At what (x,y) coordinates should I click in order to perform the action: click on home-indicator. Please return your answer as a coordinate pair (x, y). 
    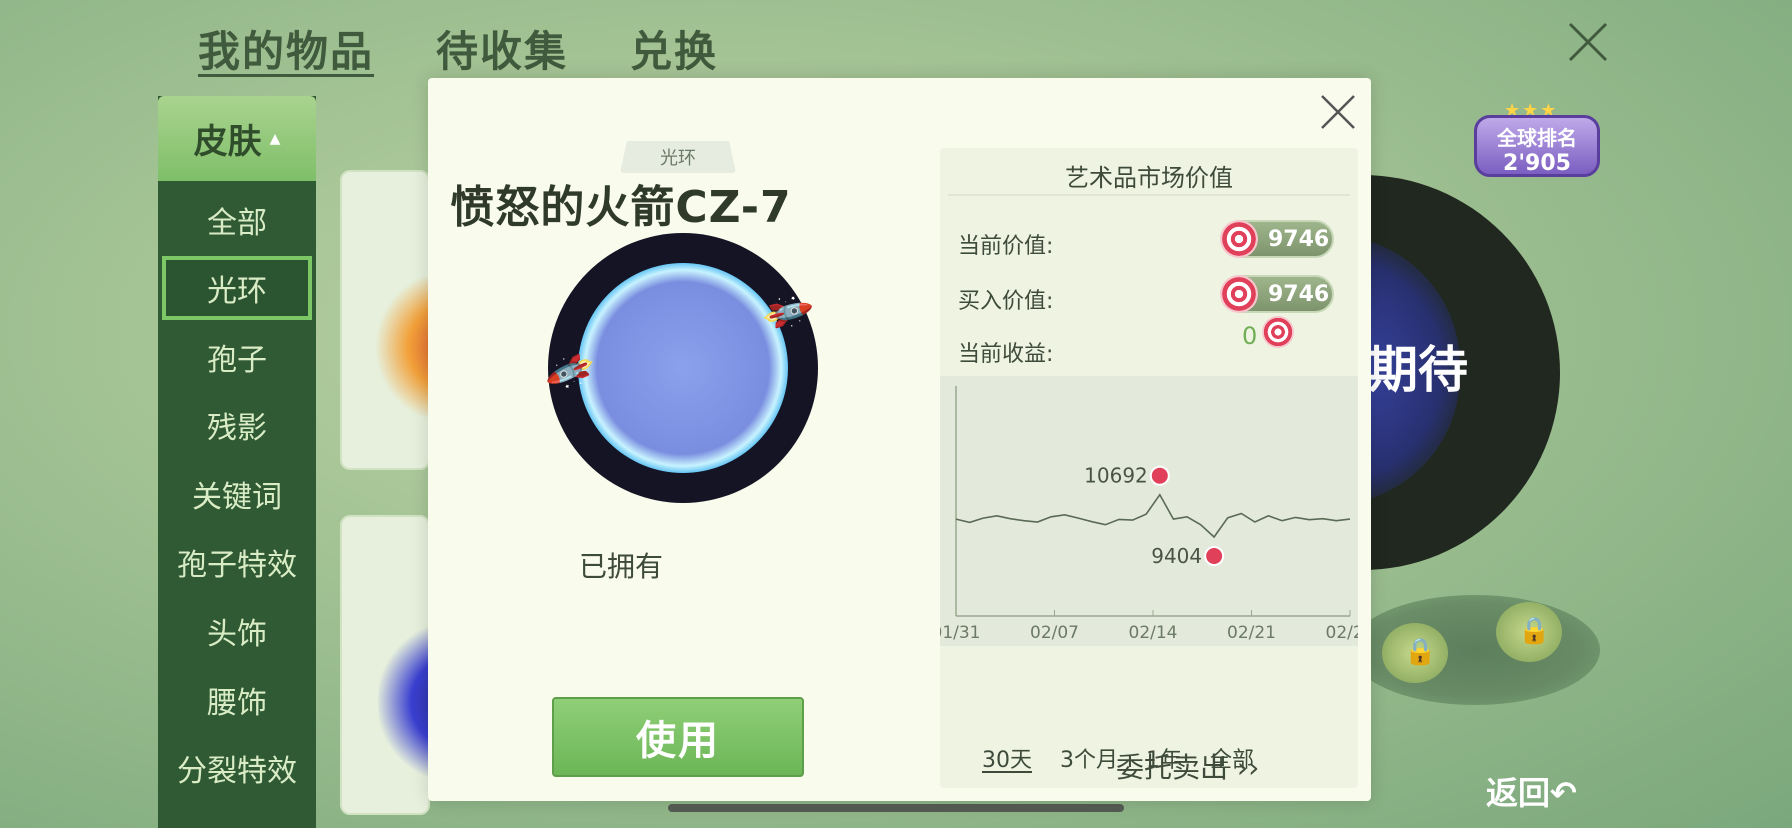
    Looking at the image, I should click on (896, 808).